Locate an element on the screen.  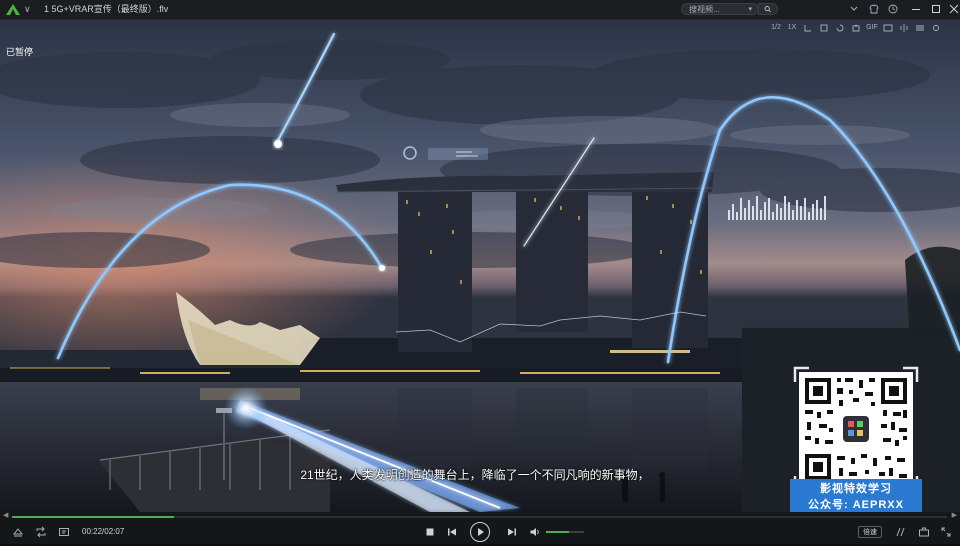
play-button is located at coordinates (480, 532).